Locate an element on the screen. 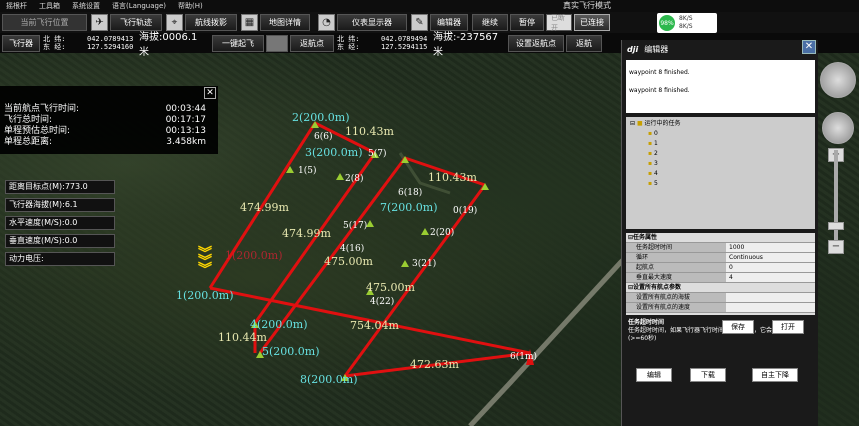 This screenshot has height=426, width=859. return-lon: 127.5294115 is located at coordinates (404, 47).